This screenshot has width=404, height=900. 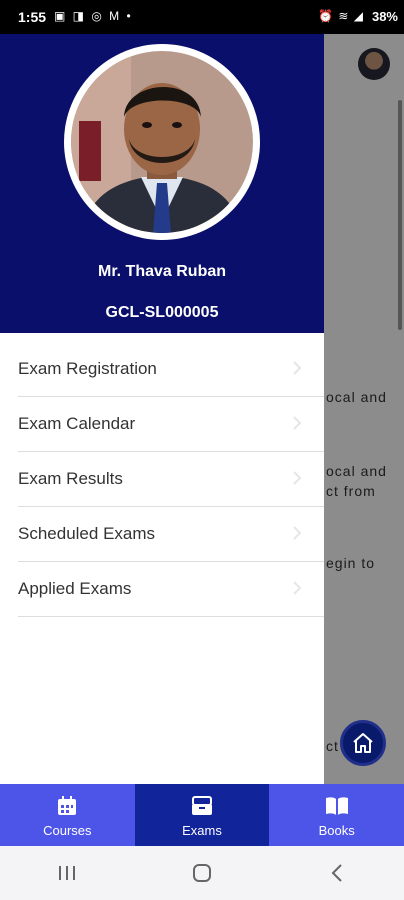 I want to click on profile-photo, so click(x=162, y=142).